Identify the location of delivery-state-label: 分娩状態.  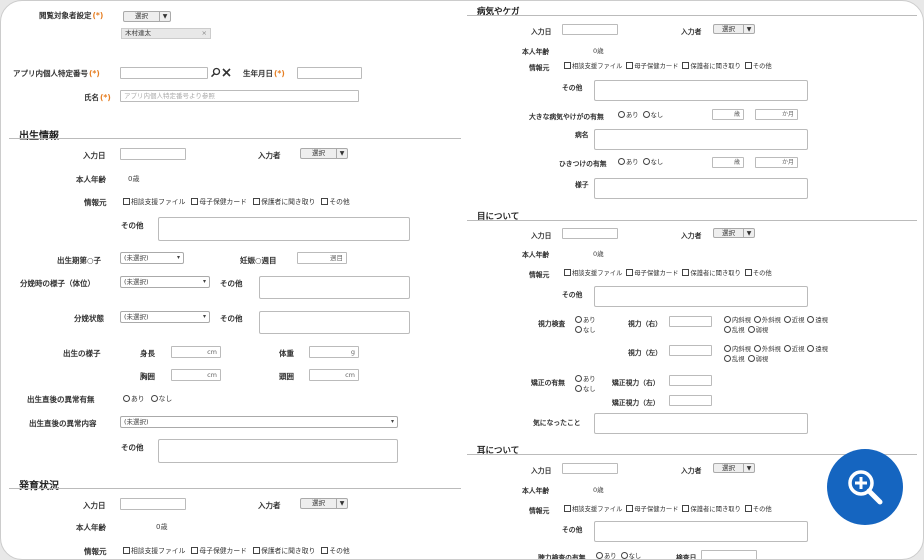
(89, 318).